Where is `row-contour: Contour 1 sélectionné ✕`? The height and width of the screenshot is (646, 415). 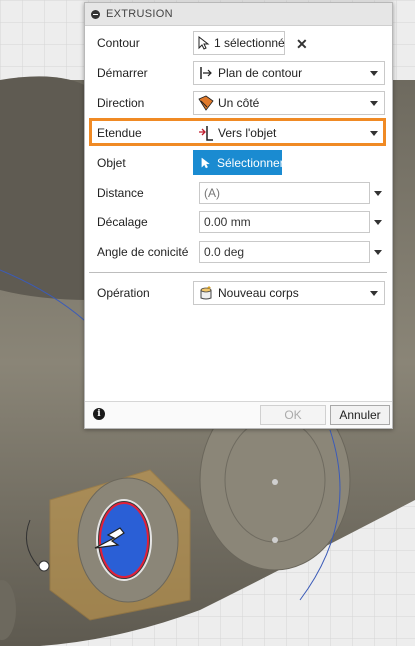
row-contour: Contour 1 sélectionné ✕ is located at coordinates (238, 43).